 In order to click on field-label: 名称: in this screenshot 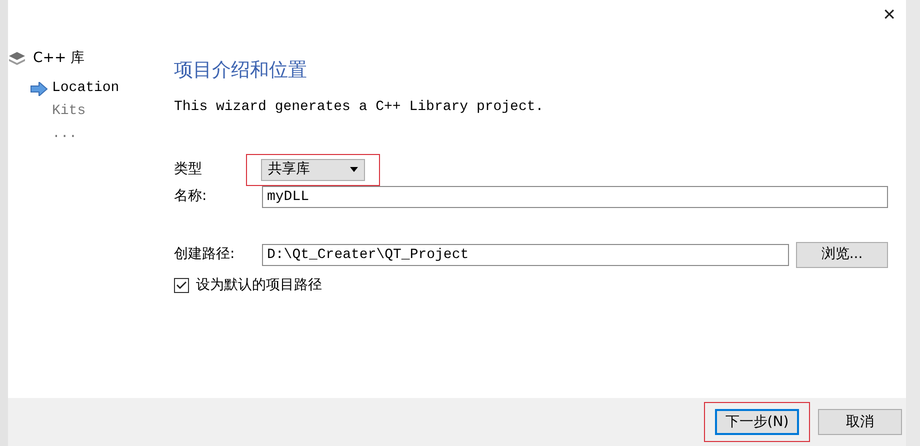, I will do `click(191, 196)`.